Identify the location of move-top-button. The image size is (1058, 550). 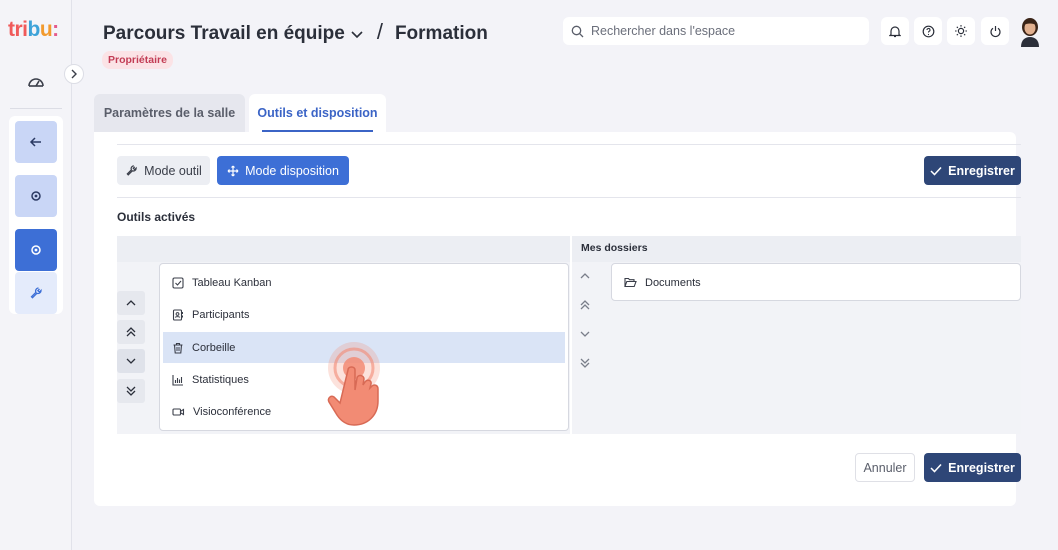
(131, 332).